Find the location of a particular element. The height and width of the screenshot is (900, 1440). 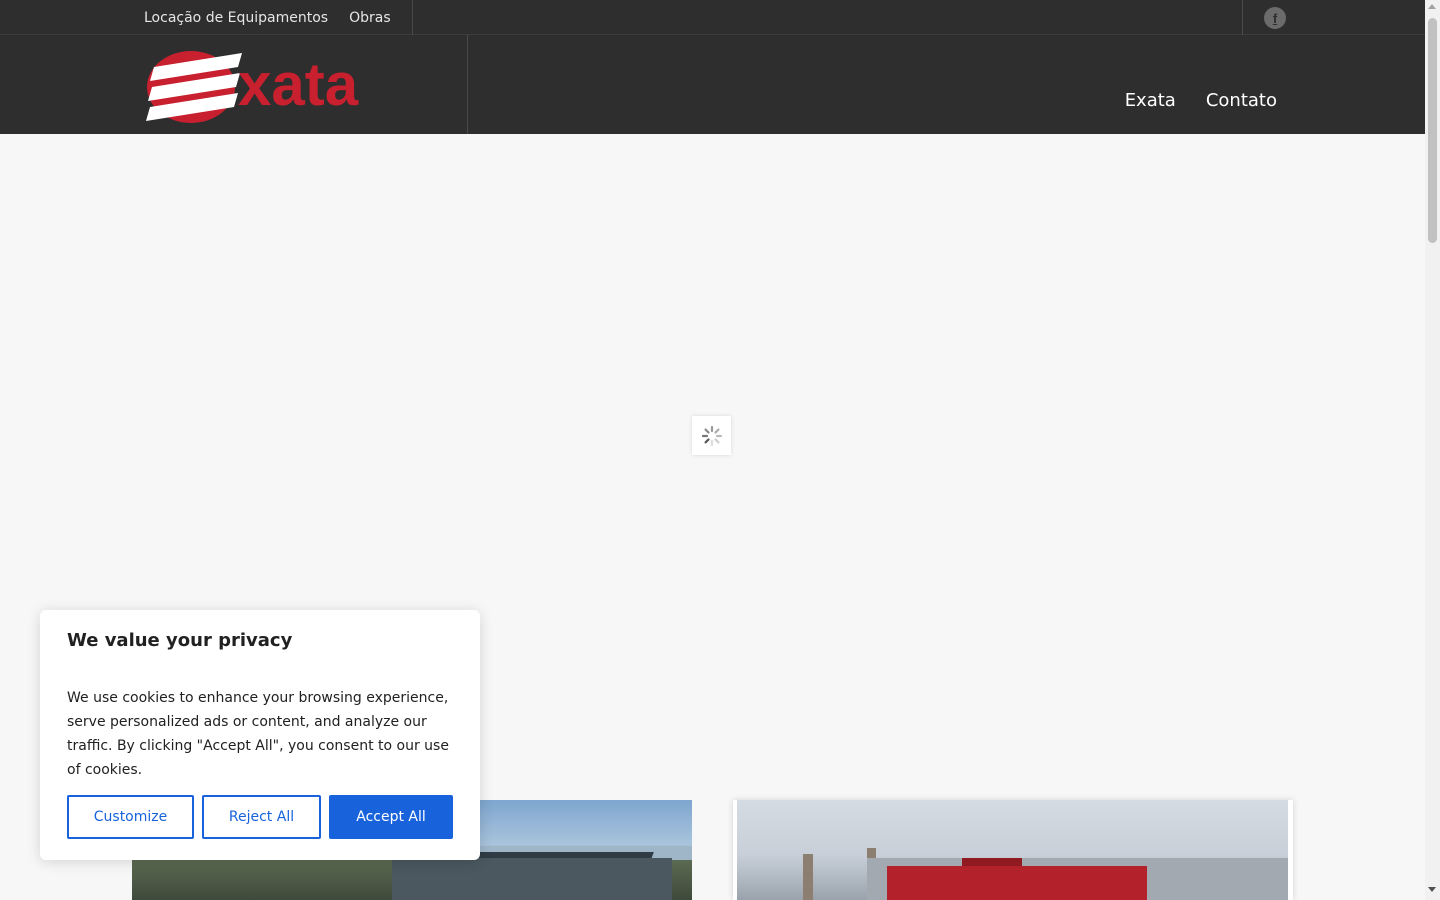

accept-all-button: Accept All is located at coordinates (391, 817).